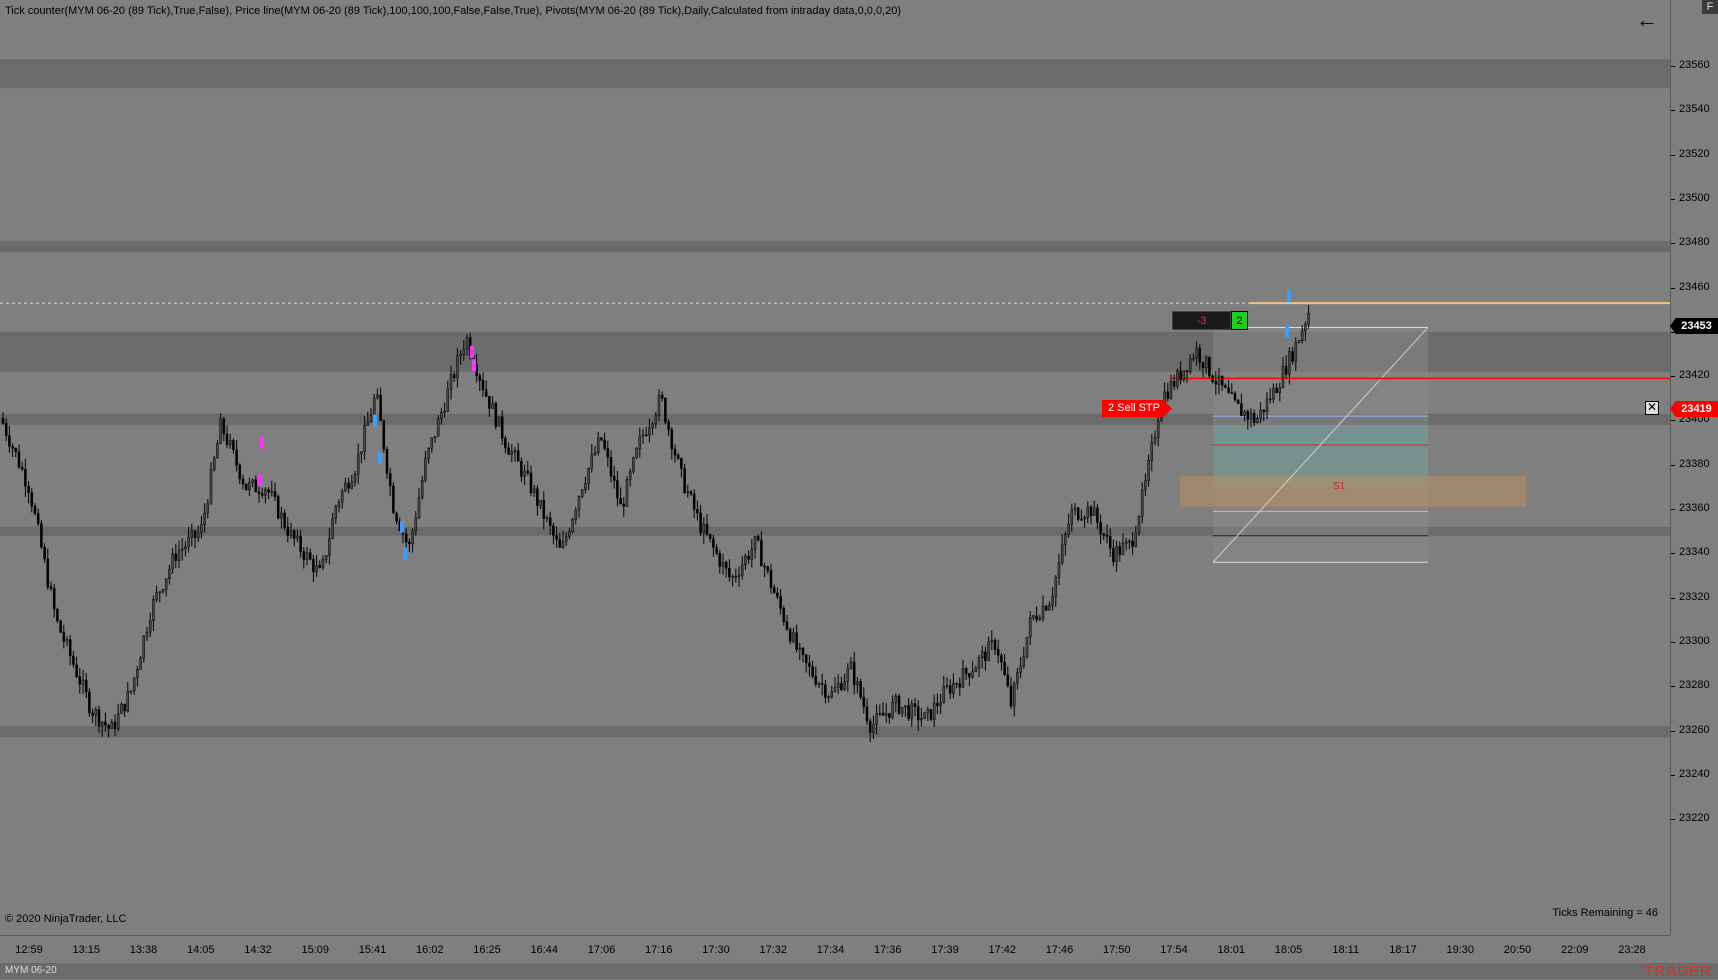 The width and height of the screenshot is (1718, 980). What do you see at coordinates (1694, 508) in the screenshot?
I see `price-tick-label: 23360` at bounding box center [1694, 508].